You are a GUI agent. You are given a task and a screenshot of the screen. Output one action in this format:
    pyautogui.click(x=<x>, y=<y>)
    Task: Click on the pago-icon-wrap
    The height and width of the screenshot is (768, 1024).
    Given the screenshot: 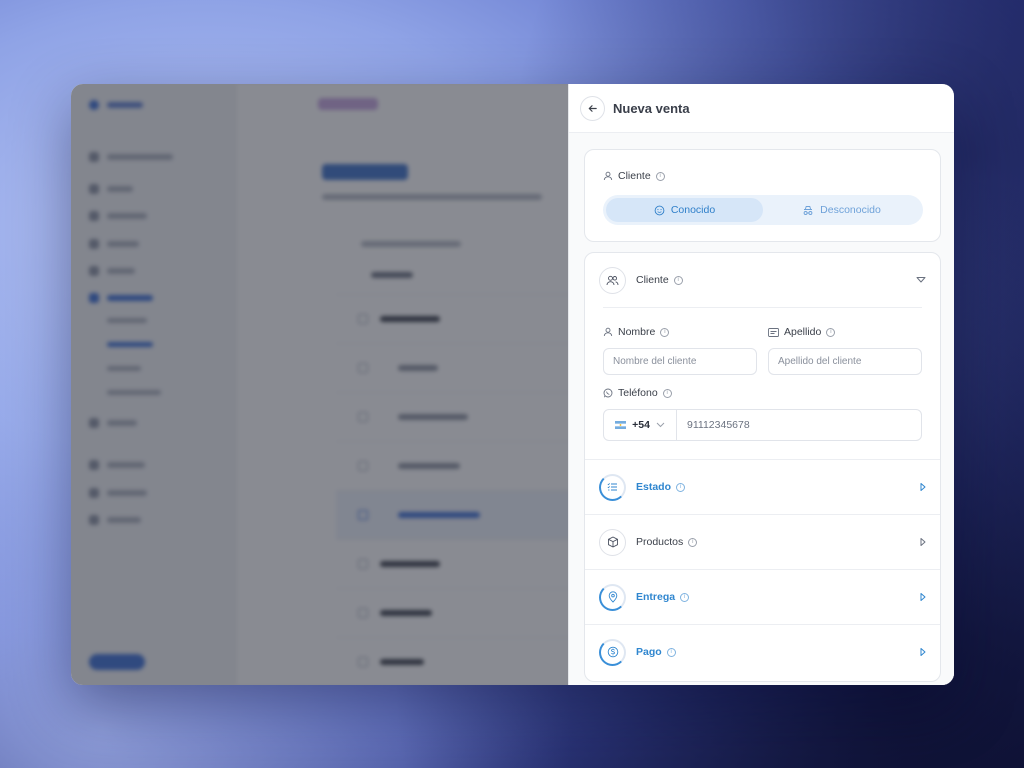 What is the action you would take?
    pyautogui.click(x=612, y=652)
    